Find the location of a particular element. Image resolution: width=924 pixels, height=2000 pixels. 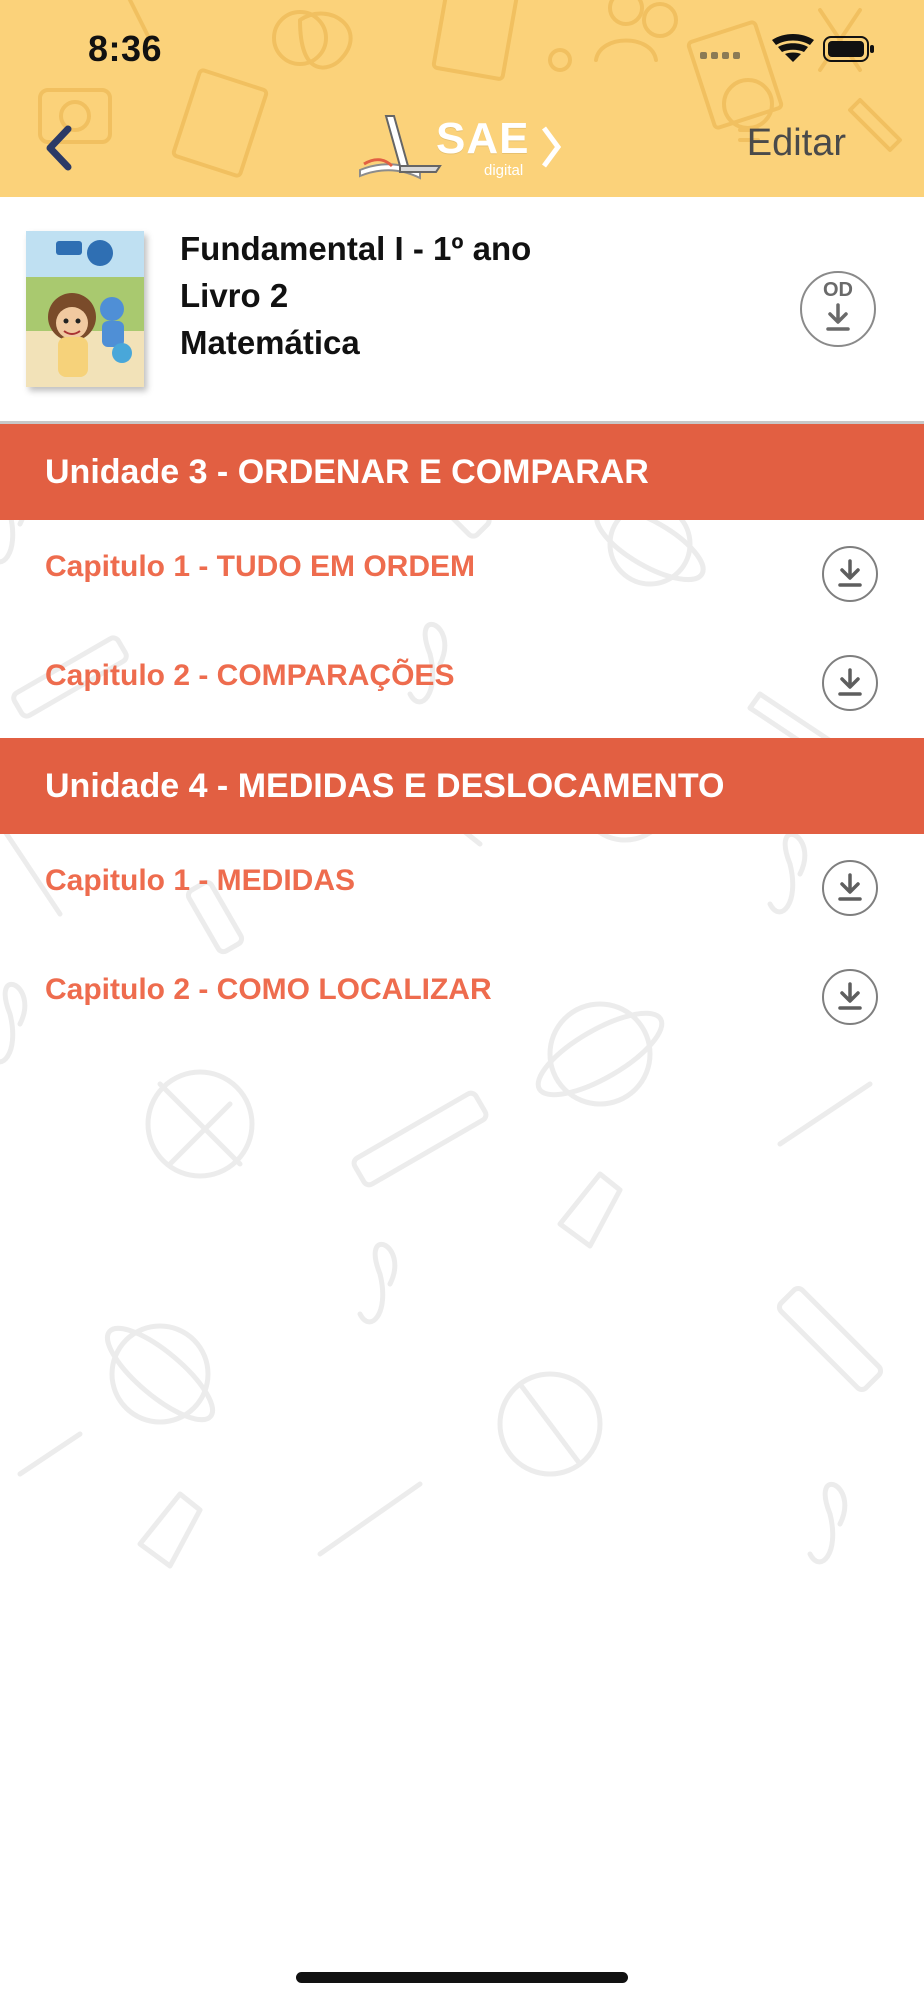

chapter-row: Capitulo 1 - TUDO EM ORDEM is located at coordinates (462, 574).